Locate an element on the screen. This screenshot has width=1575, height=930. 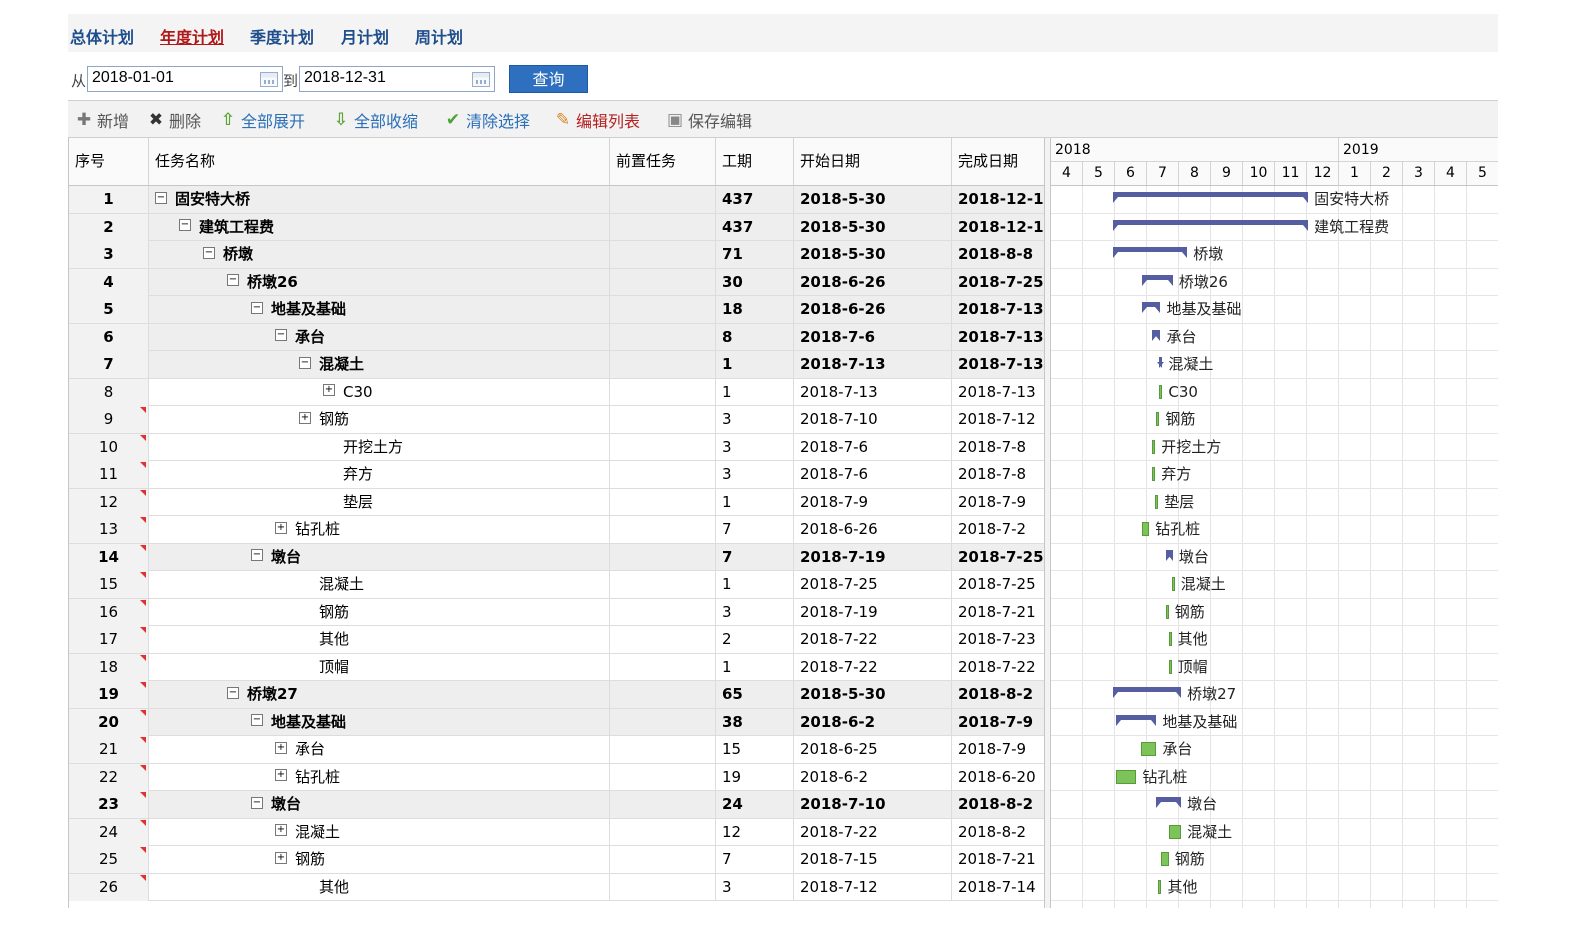
duration-cell: 3 is located at coordinates (755, 474).